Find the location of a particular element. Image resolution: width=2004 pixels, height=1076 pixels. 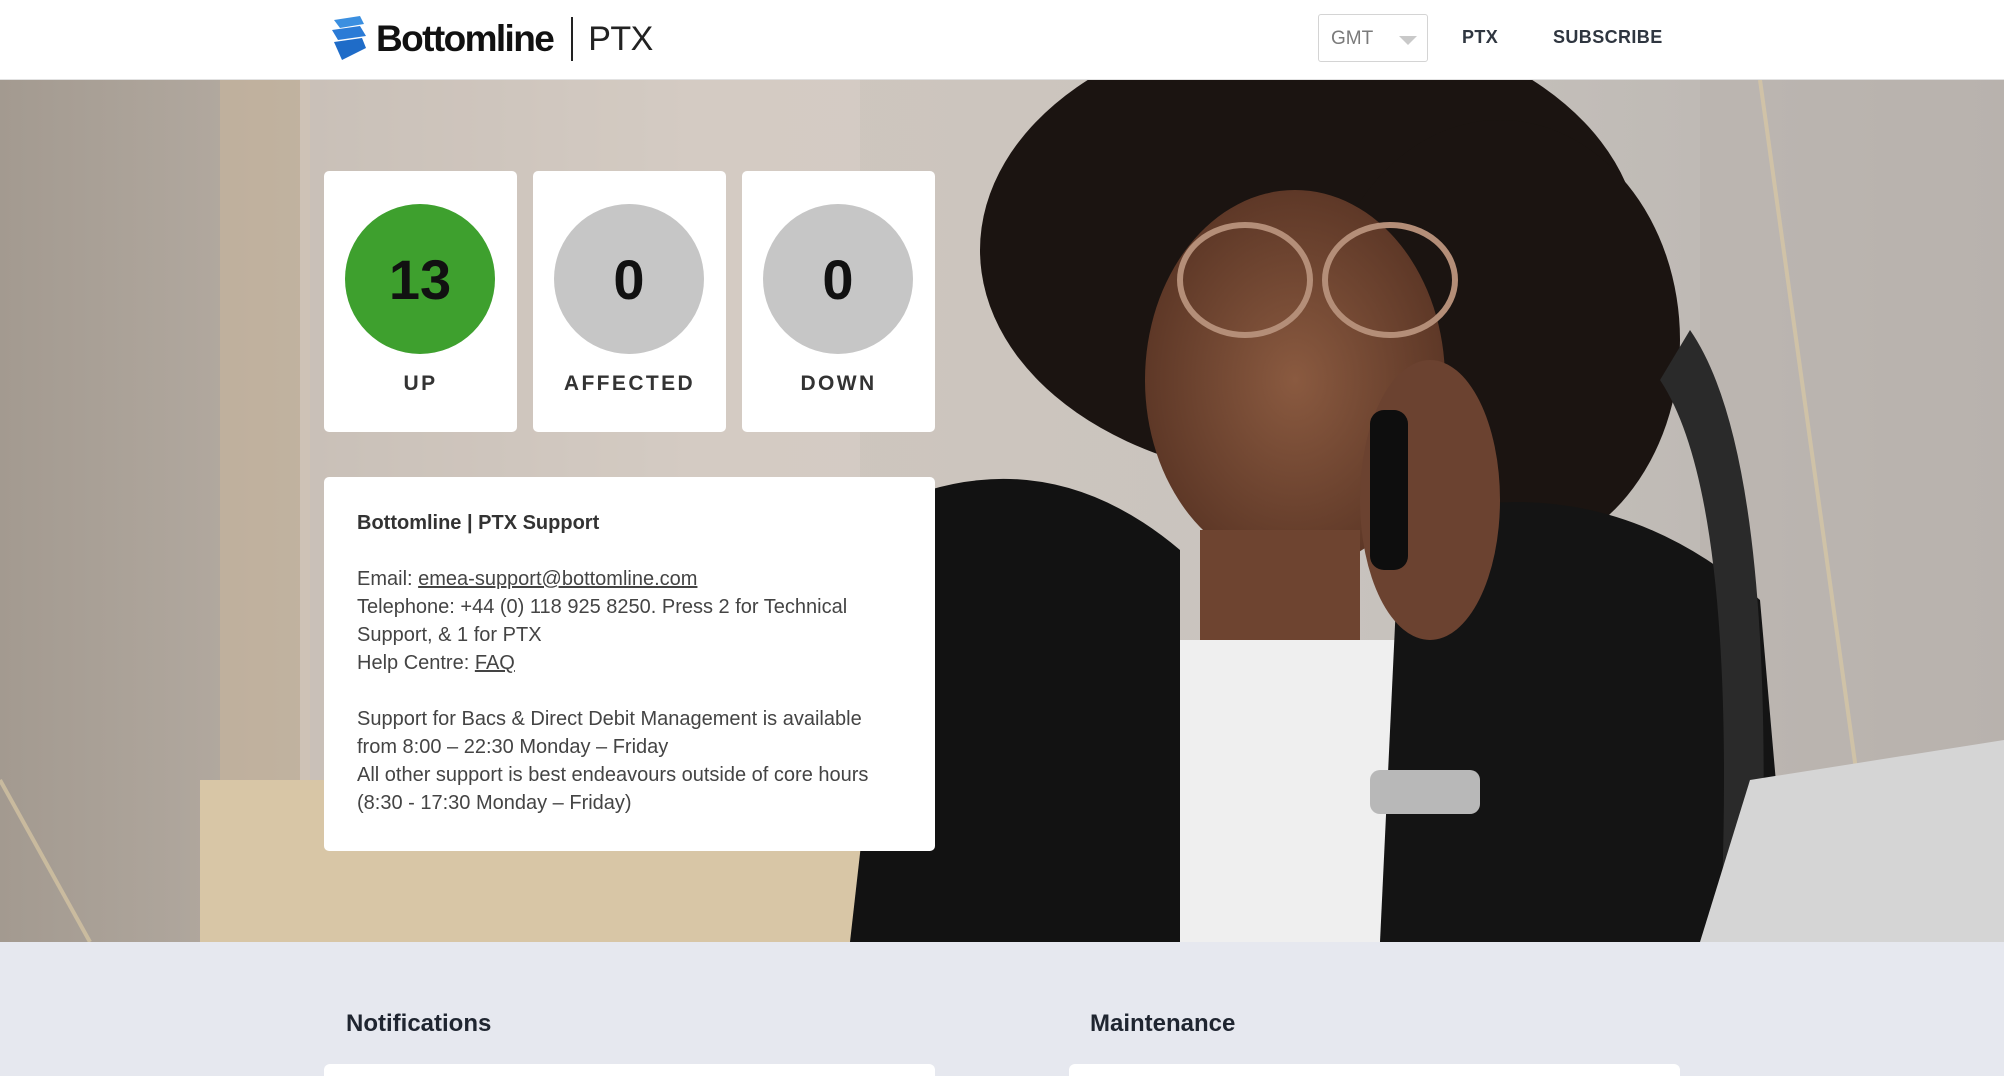

status-label-up: UP is located at coordinates (420, 383).